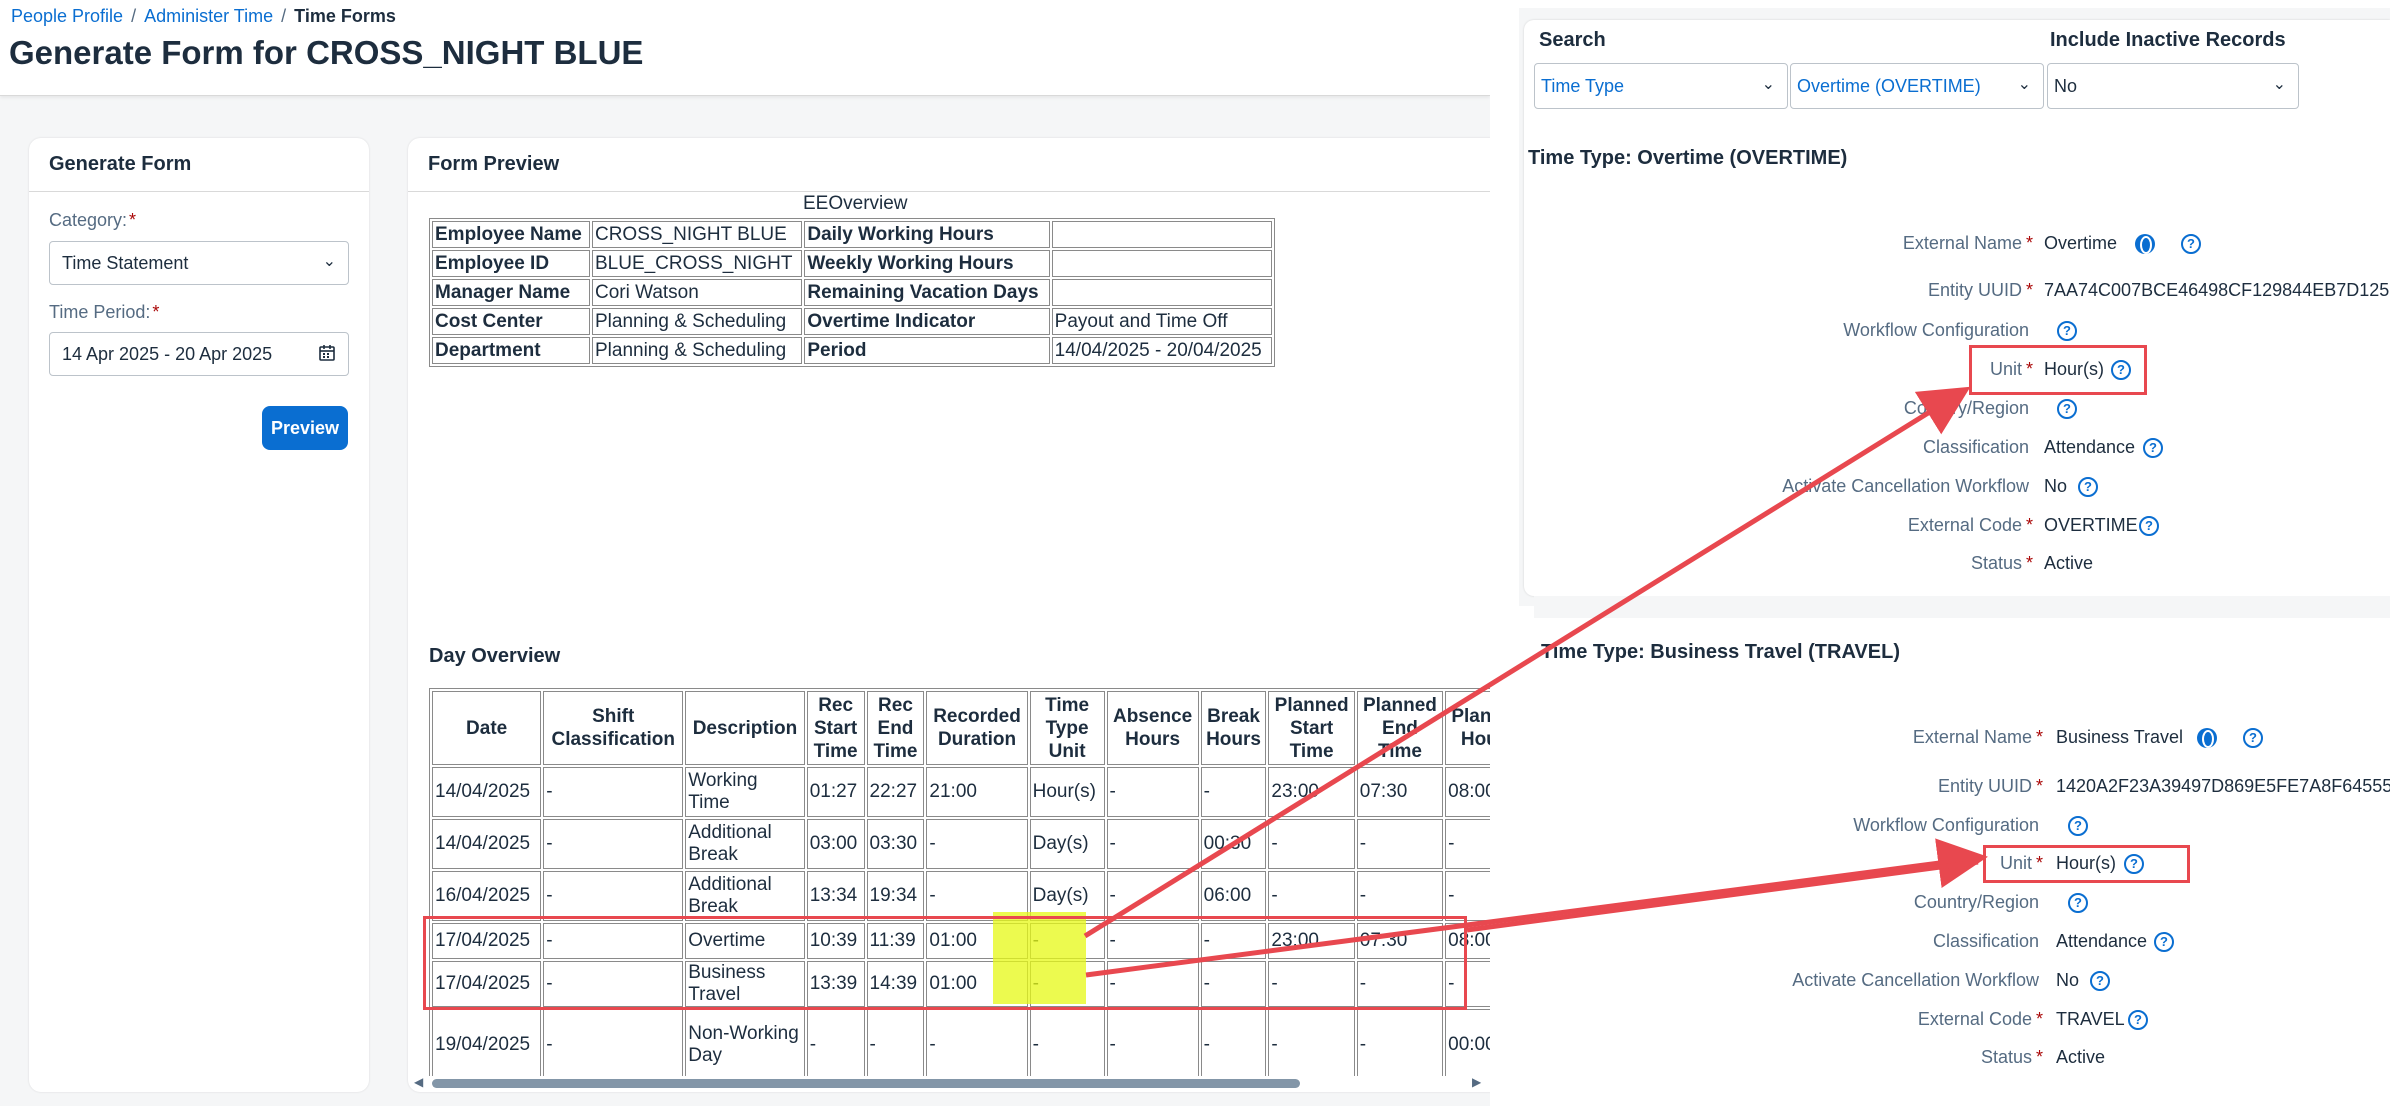 The width and height of the screenshot is (2390, 1106). What do you see at coordinates (1766, 371) in the screenshot?
I see `field-label-row: Unit *` at bounding box center [1766, 371].